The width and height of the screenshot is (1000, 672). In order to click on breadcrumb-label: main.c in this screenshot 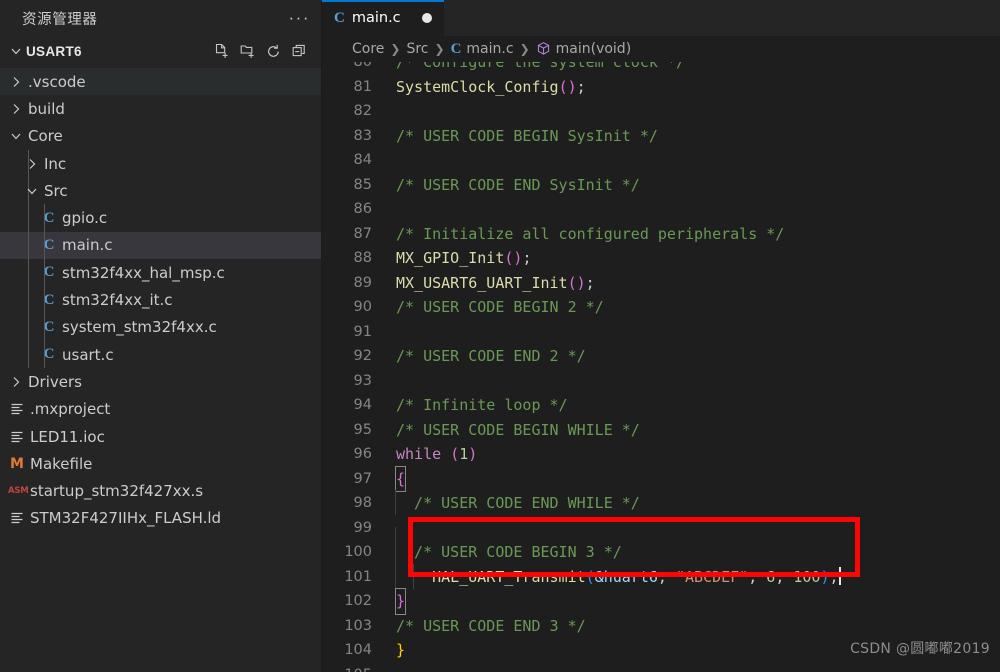, I will do `click(490, 49)`.